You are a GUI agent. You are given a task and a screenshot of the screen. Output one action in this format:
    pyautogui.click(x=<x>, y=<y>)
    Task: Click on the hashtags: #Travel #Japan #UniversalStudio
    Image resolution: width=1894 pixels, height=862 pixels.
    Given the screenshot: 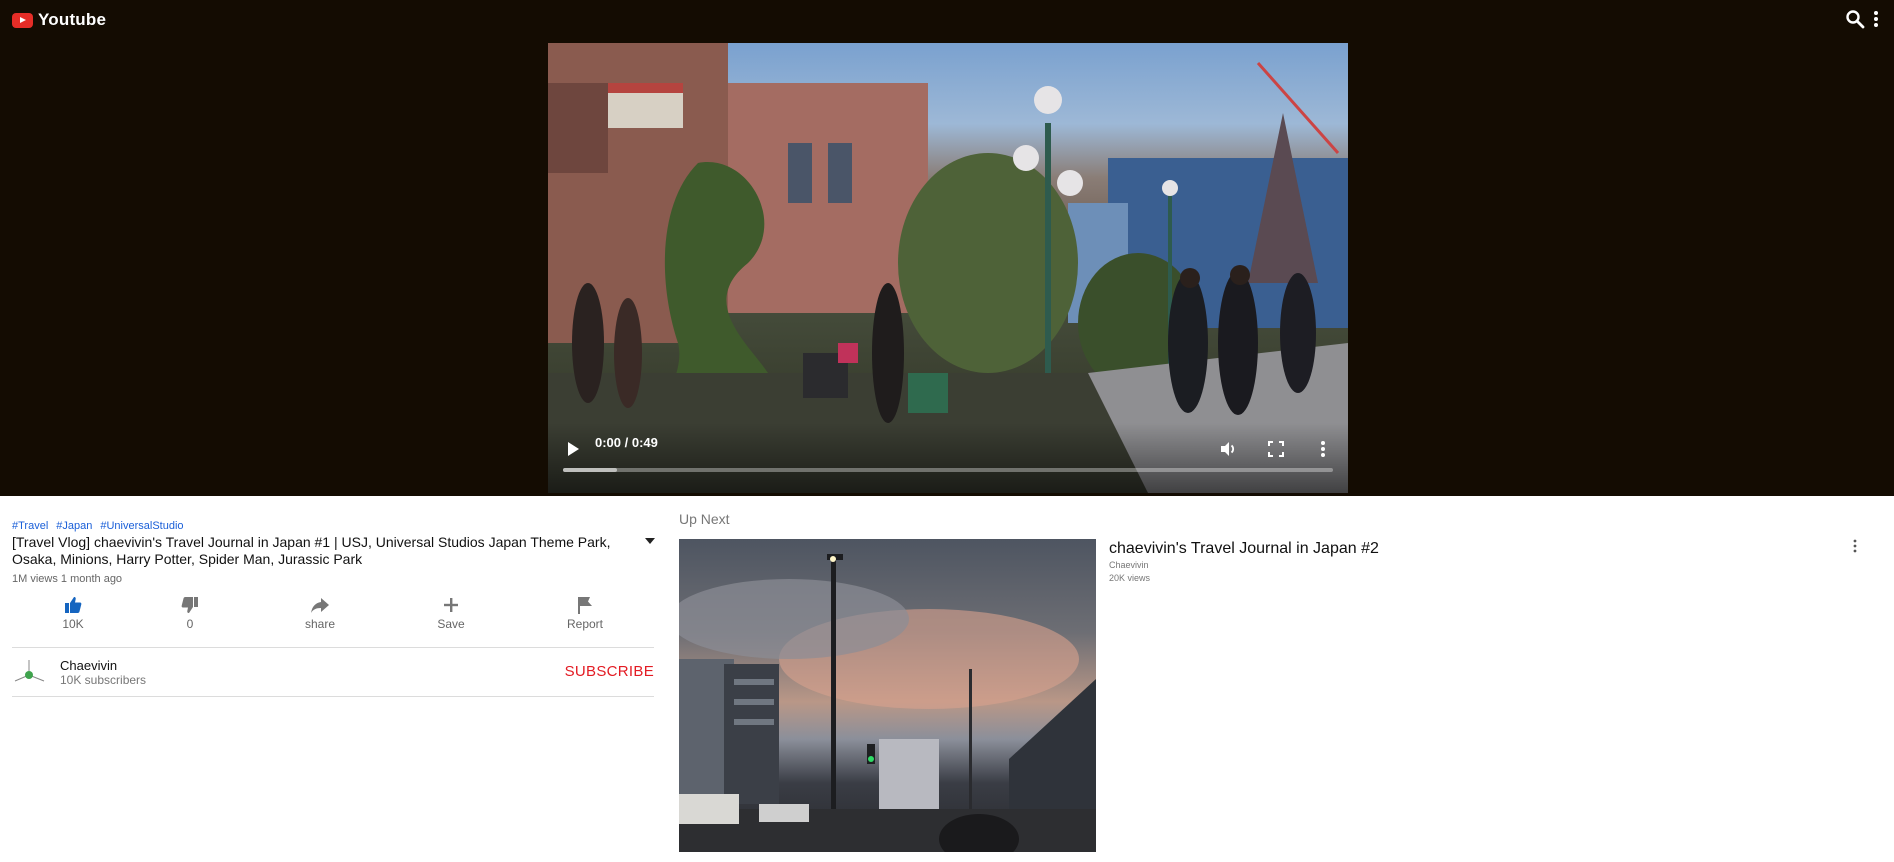 What is the action you would take?
    pyautogui.click(x=98, y=526)
    